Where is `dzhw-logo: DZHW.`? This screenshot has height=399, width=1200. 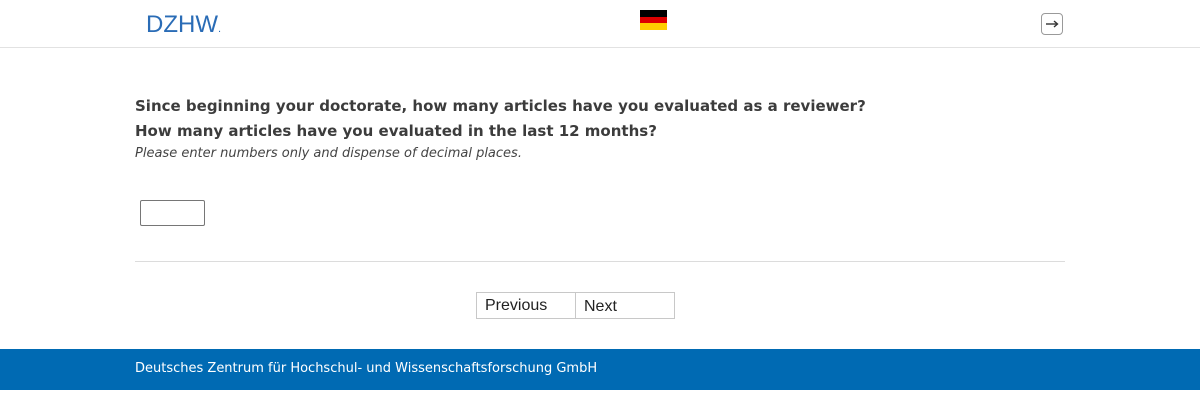
dzhw-logo: DZHW. is located at coordinates (183, 27).